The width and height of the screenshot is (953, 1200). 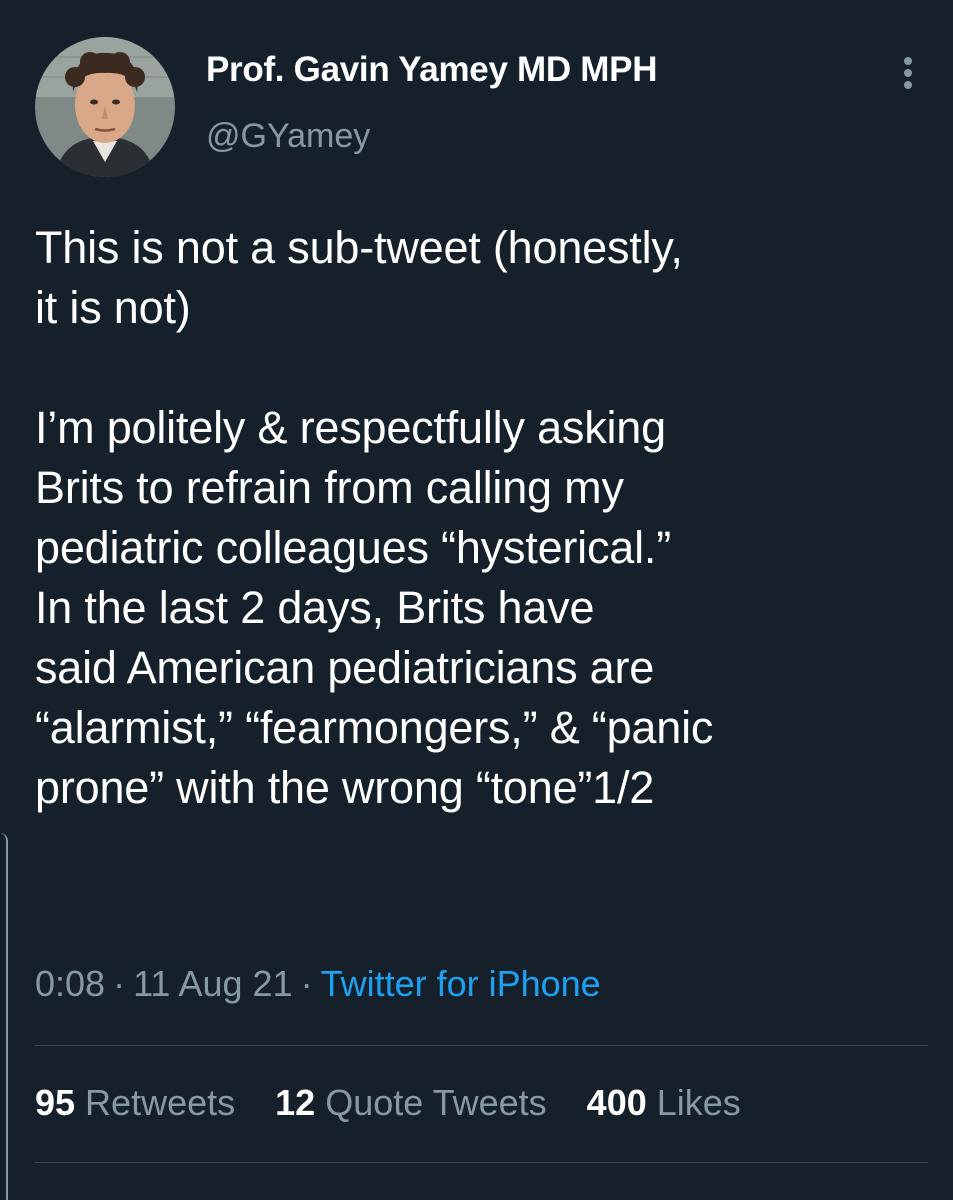 I want to click on retweets-label: Retweets, so click(x=160, y=1102).